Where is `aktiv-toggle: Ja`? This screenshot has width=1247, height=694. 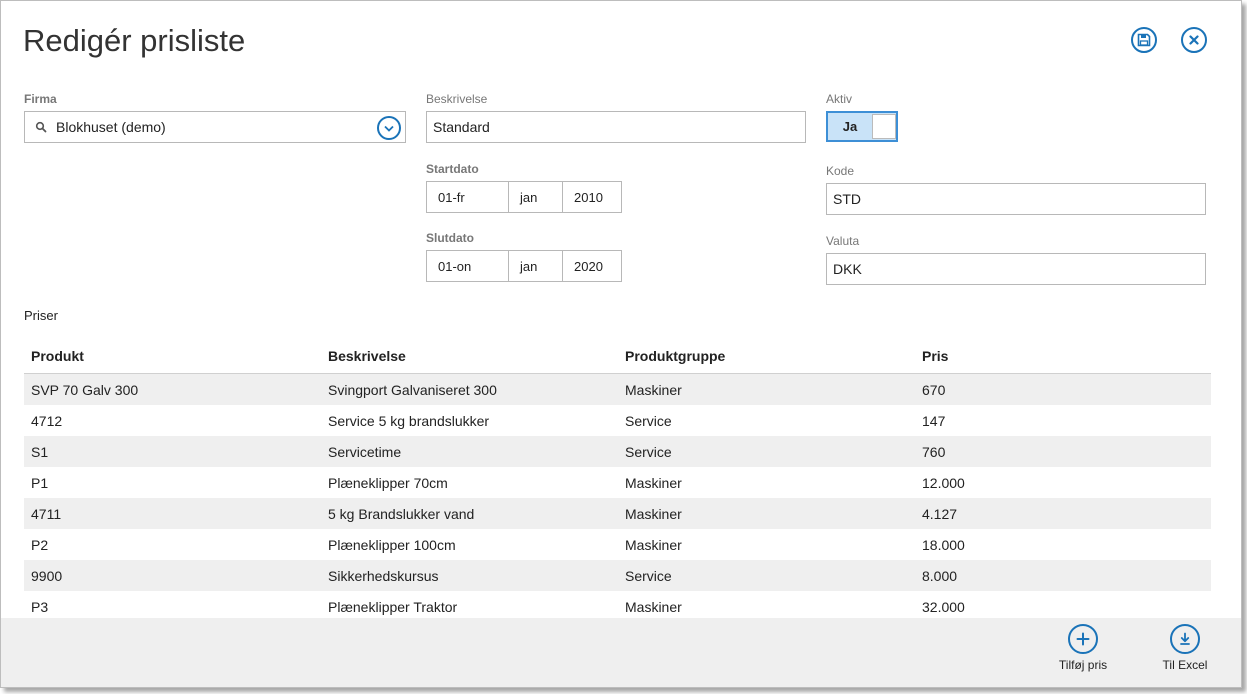
aktiv-toggle: Ja is located at coordinates (862, 126).